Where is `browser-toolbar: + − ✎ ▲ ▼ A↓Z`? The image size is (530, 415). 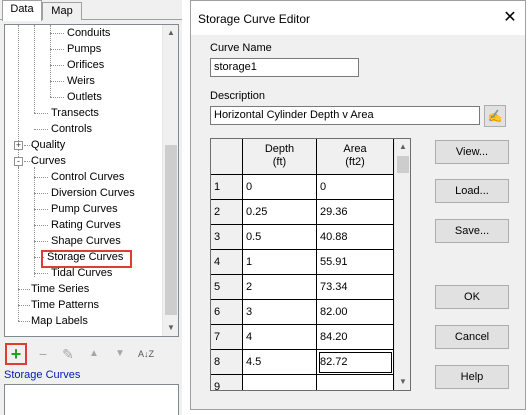 browser-toolbar: + − ✎ ▲ ▼ A↓Z is located at coordinates (91, 354).